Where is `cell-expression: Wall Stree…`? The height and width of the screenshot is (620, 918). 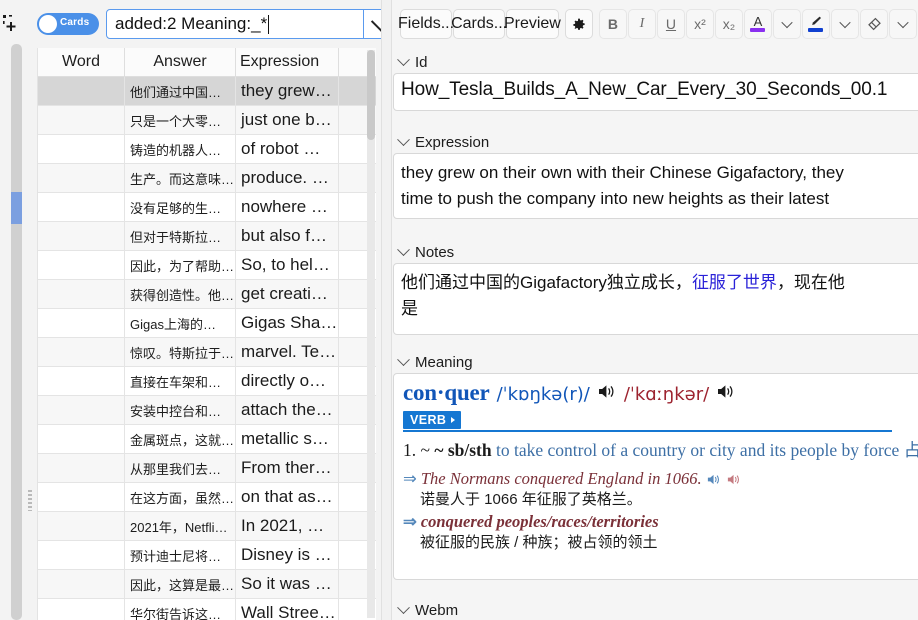 cell-expression: Wall Stree… is located at coordinates (287, 609).